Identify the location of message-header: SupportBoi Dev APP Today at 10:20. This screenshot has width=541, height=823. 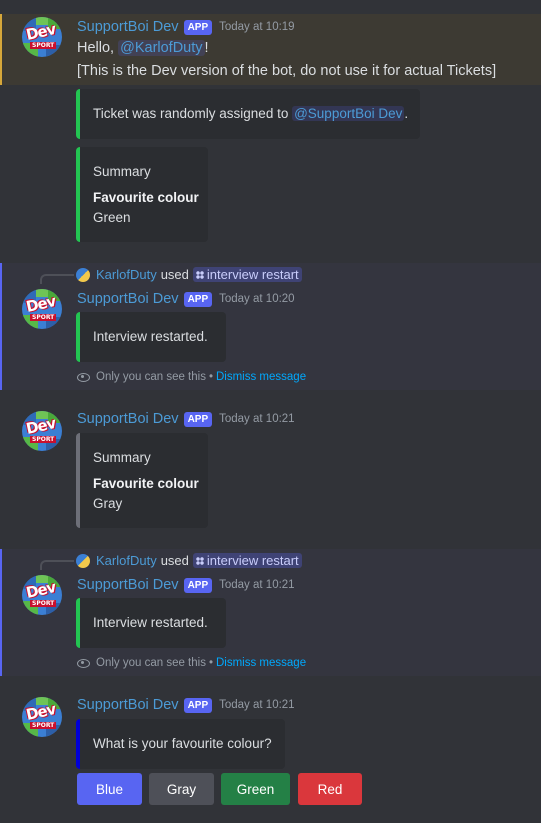
(186, 299).